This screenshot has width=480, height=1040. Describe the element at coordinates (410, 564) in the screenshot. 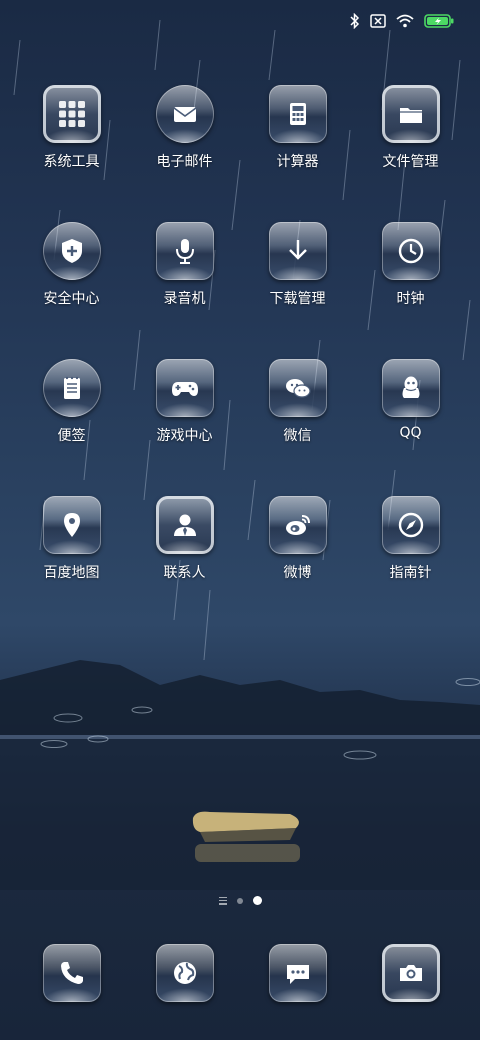

I see `app-compass: 指南针` at that location.